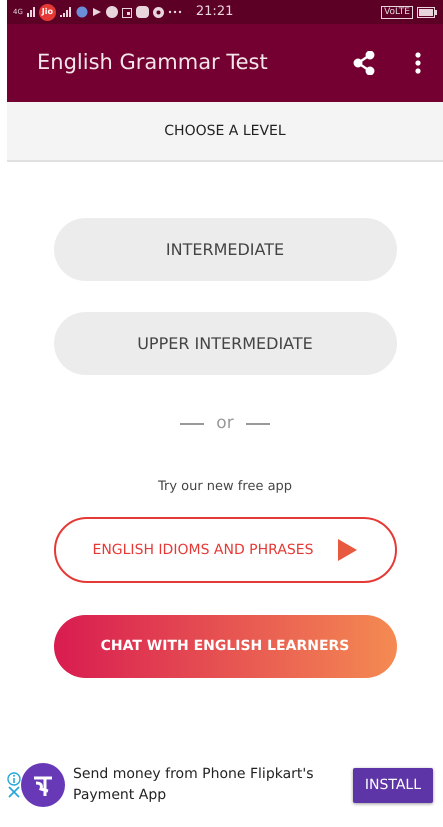 Image resolution: width=443 pixels, height=827 pixels. I want to click on ad-text: Send money from Phone Flipkart's Payment App, so click(194, 785).